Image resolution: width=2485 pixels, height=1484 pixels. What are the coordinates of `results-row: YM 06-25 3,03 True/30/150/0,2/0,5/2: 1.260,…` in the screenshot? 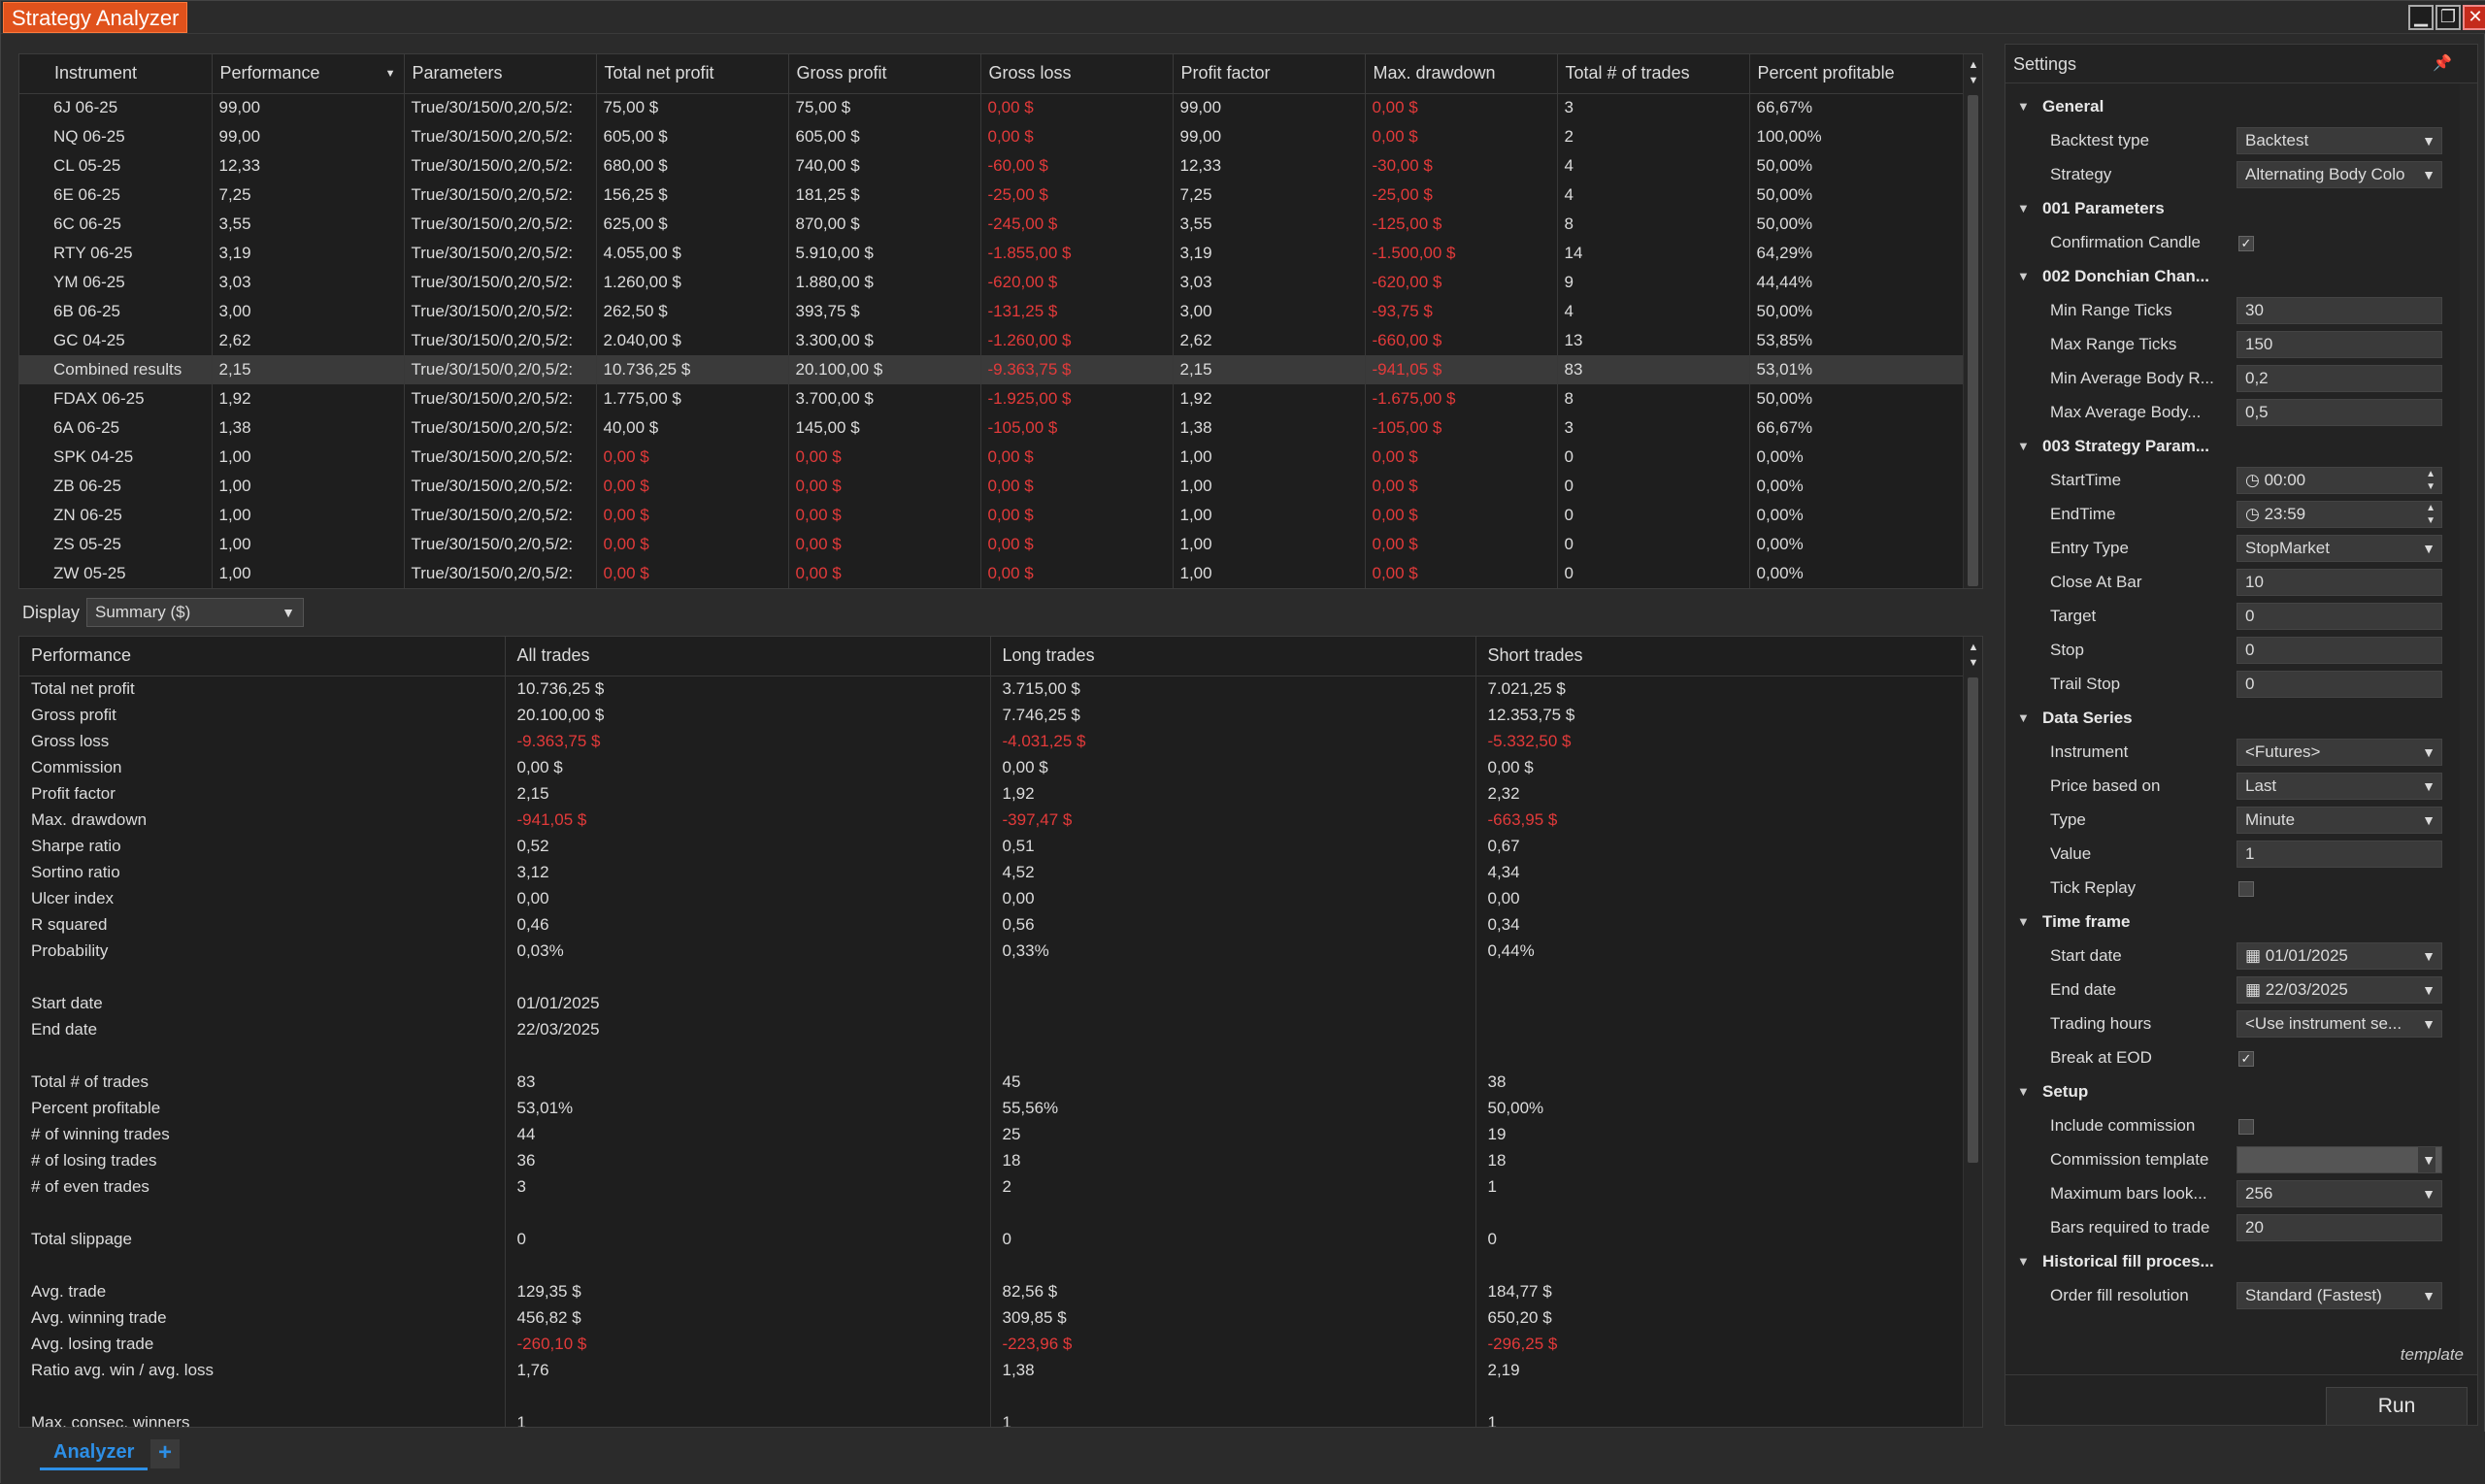 It's located at (992, 282).